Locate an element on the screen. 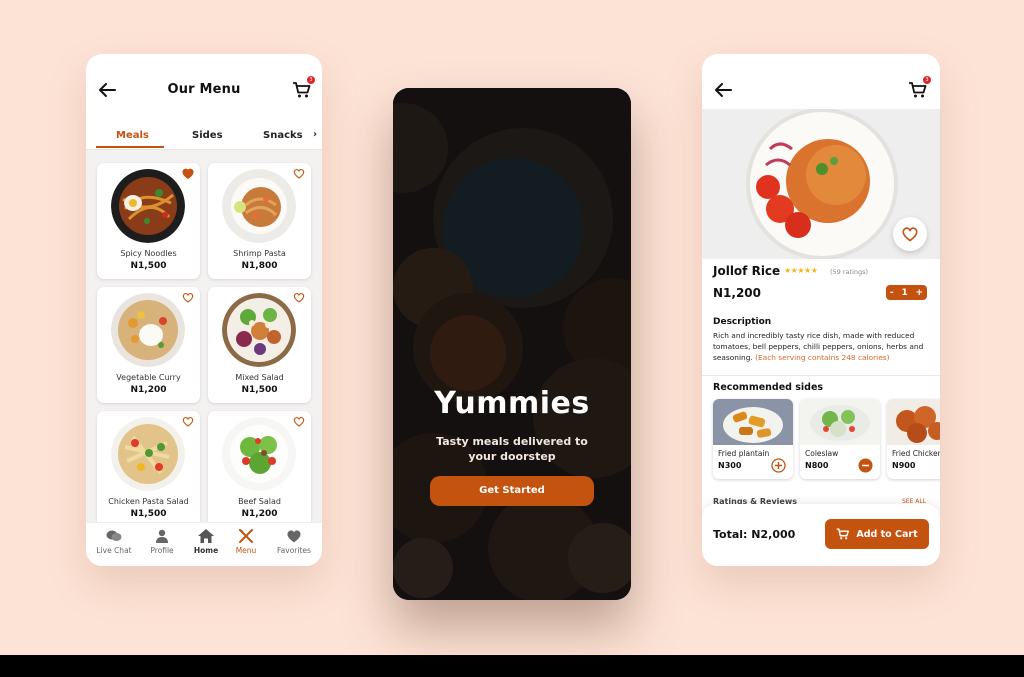 This screenshot has height=677, width=1024. menu-item-card: Spicy Noodles N1,500 is located at coordinates (148, 221).